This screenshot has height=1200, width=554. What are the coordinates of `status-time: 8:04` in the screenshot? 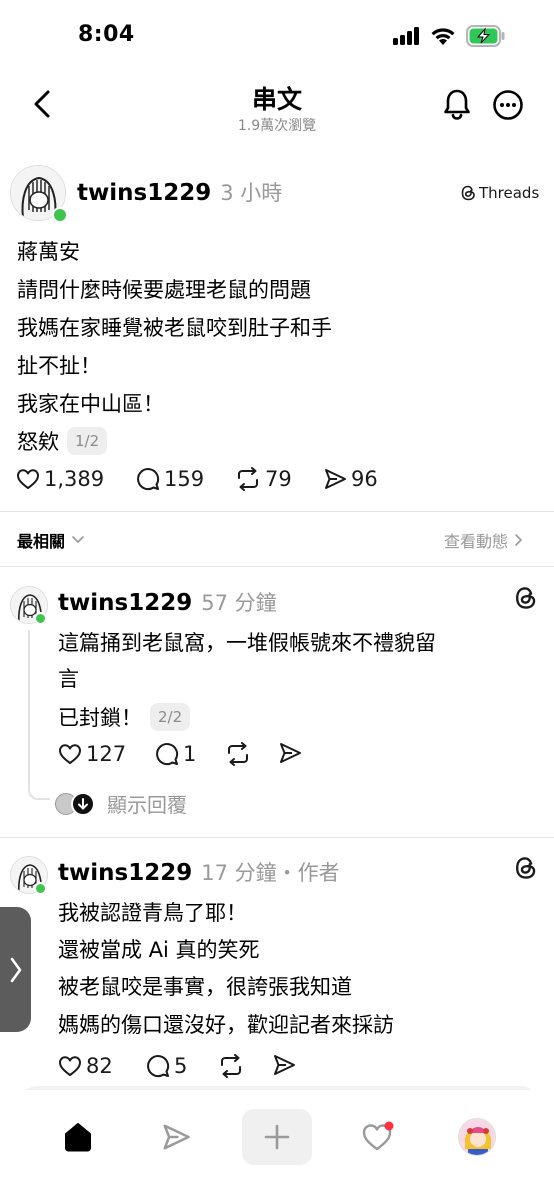 It's located at (106, 34).